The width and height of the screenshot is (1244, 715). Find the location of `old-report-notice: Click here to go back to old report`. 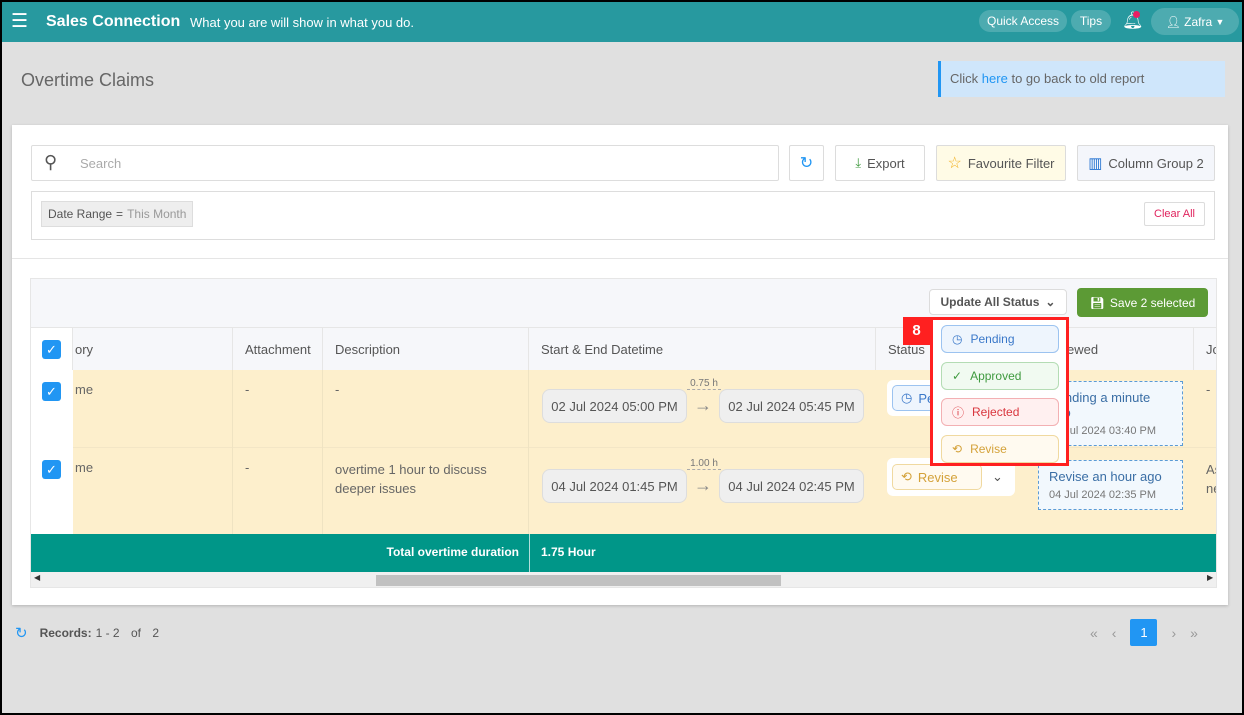

old-report-notice: Click here to go back to old report is located at coordinates (1081, 79).